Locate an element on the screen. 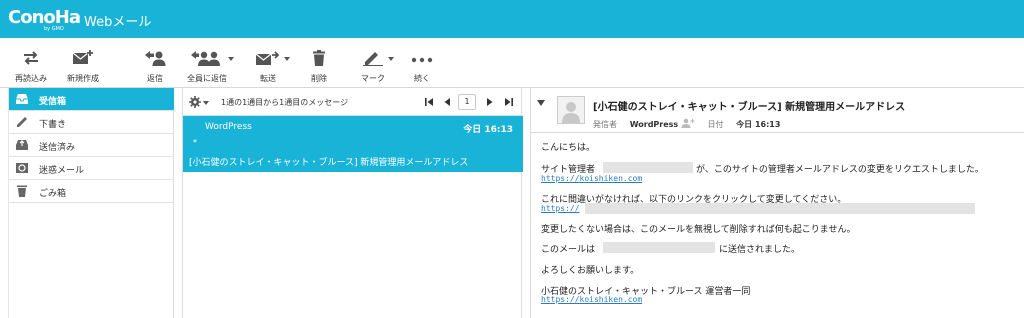 This screenshot has height=318, width=1024. body-line1-suffix: が、このサイトの管理者メールアドレスの変更をリクエストしました。 is located at coordinates (840, 170).